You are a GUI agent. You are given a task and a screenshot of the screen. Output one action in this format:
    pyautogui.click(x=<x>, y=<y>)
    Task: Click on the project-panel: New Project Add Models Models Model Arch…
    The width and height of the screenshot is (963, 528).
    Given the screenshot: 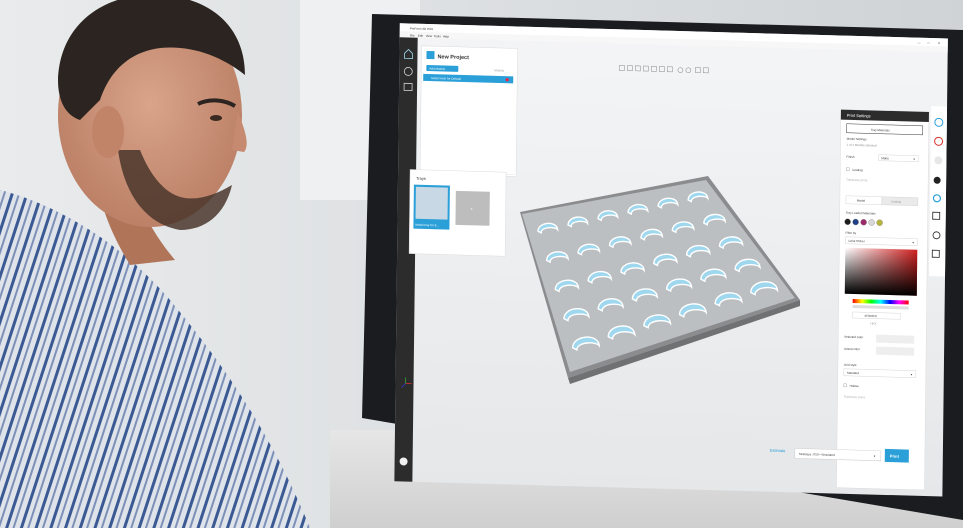 What is the action you would take?
    pyautogui.click(x=468, y=111)
    